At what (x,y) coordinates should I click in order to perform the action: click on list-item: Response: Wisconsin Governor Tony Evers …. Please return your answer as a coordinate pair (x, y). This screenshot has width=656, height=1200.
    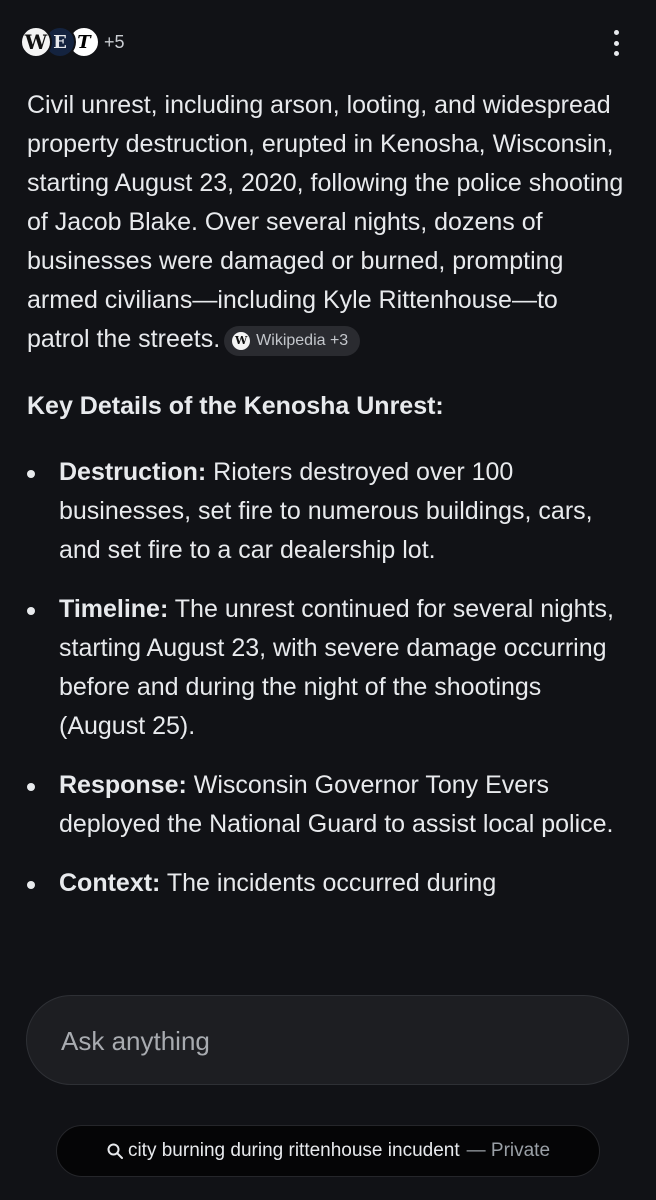
    Looking at the image, I should click on (327, 805).